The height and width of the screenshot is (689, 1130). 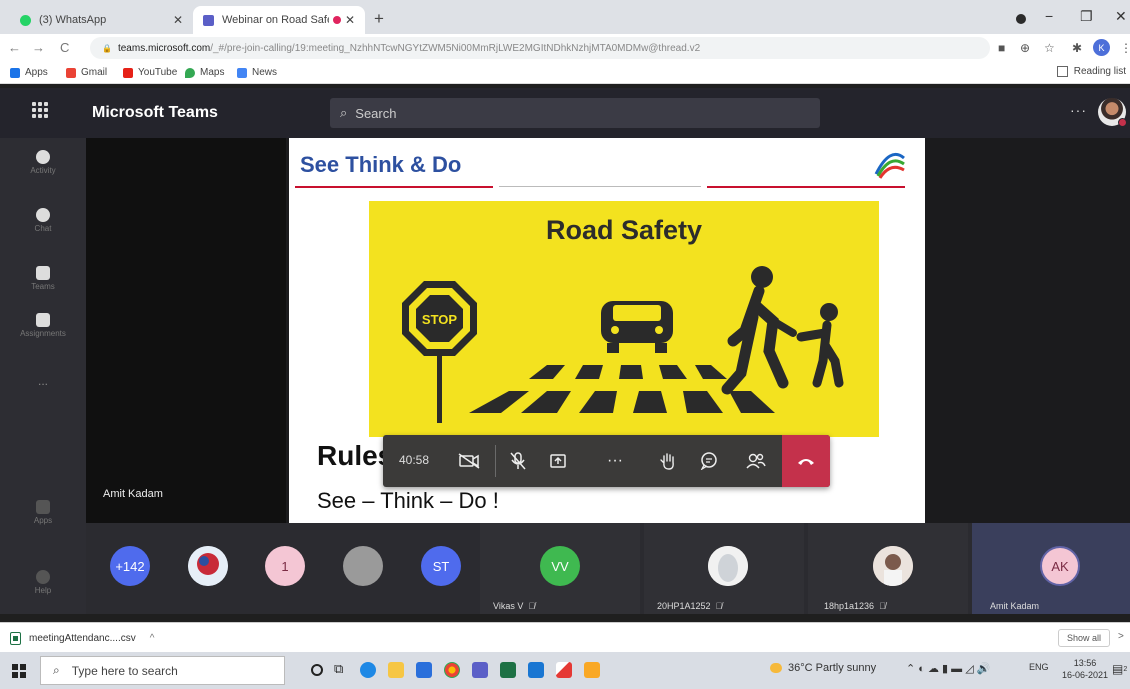 What do you see at coordinates (158, 72) in the screenshot?
I see `bookmark-label: YouTube` at bounding box center [158, 72].